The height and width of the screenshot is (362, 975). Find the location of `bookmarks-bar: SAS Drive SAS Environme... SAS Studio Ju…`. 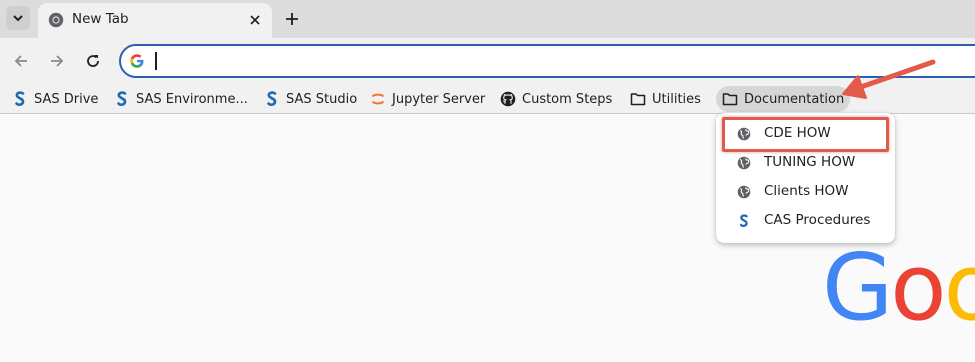

bookmarks-bar: SAS Drive SAS Environme... SAS Studio Ju… is located at coordinates (487, 99).